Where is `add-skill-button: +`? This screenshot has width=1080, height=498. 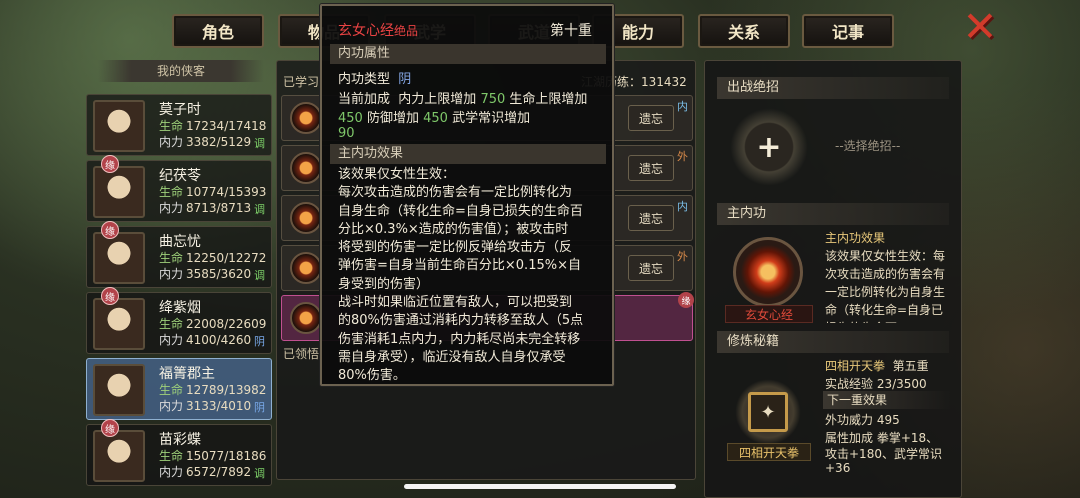
add-skill-button: + is located at coordinates (769, 147).